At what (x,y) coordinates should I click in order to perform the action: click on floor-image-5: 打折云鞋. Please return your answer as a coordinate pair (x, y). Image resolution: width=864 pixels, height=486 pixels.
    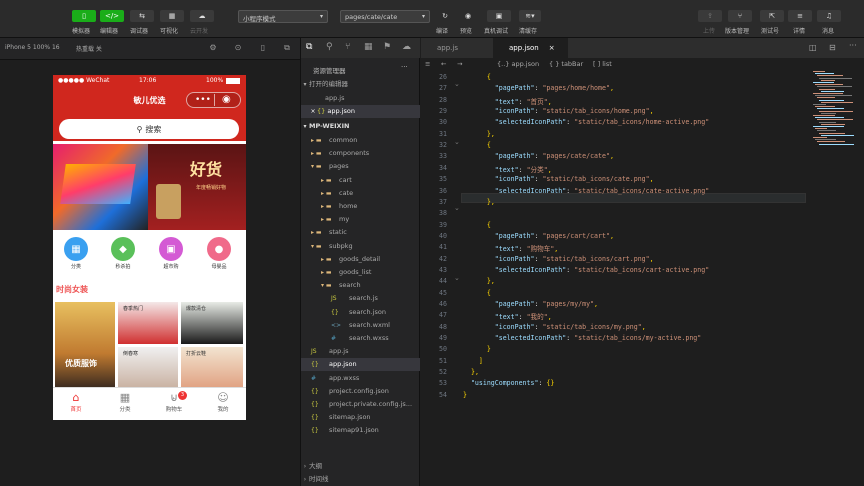
    Looking at the image, I should click on (212, 368).